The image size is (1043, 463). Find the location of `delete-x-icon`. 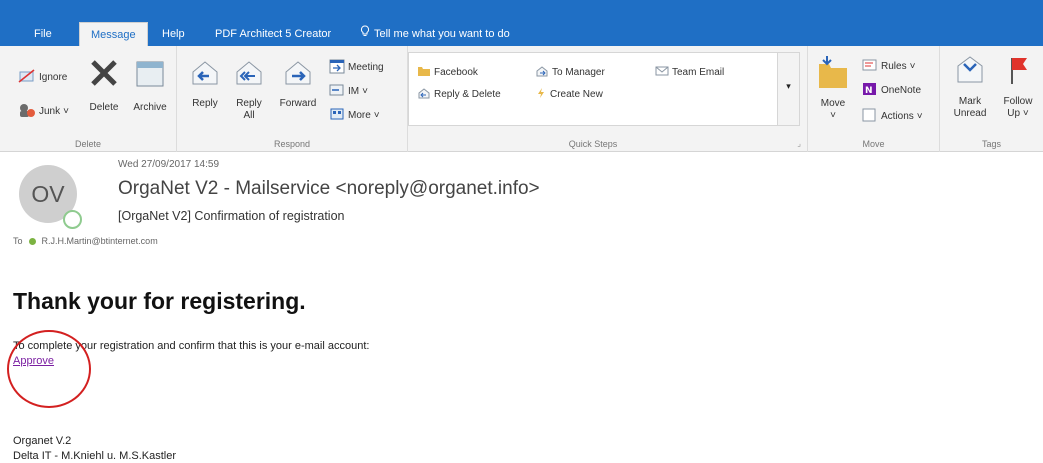

delete-x-icon is located at coordinates (104, 75).